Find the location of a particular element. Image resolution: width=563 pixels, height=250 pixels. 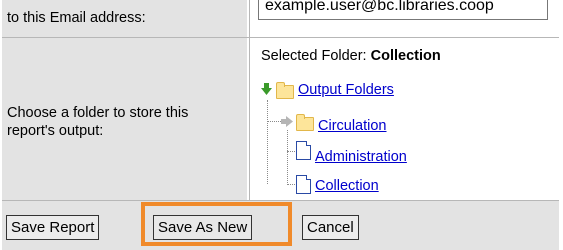

selected-folder-prefix: Selected Folder: is located at coordinates (314, 56).